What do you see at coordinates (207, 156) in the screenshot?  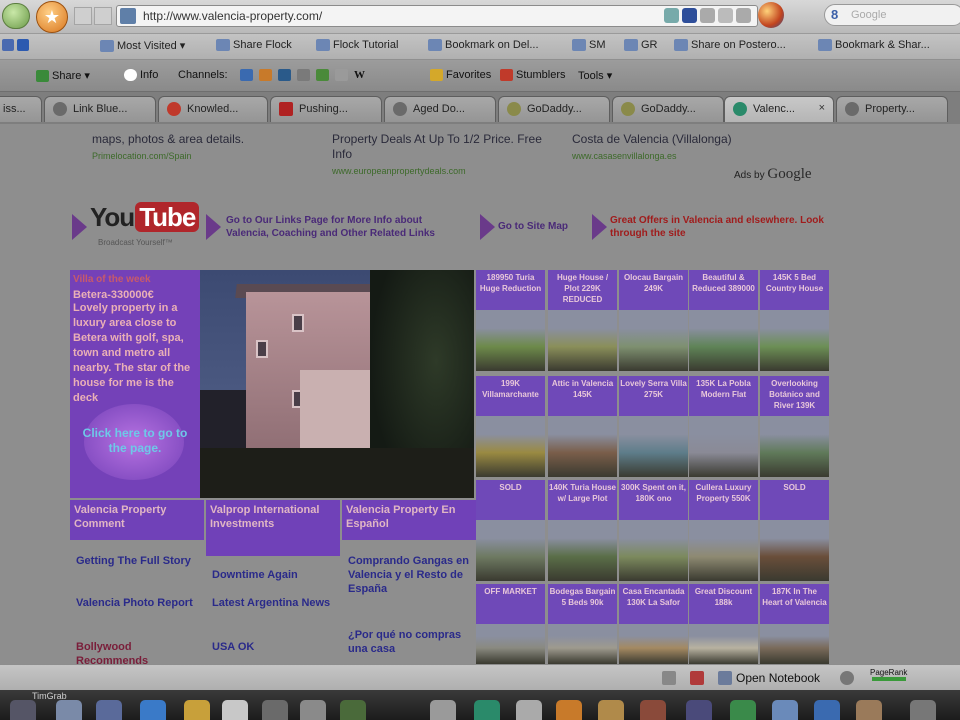 I see `ad-1-url: Primelocation.com/Spain` at bounding box center [207, 156].